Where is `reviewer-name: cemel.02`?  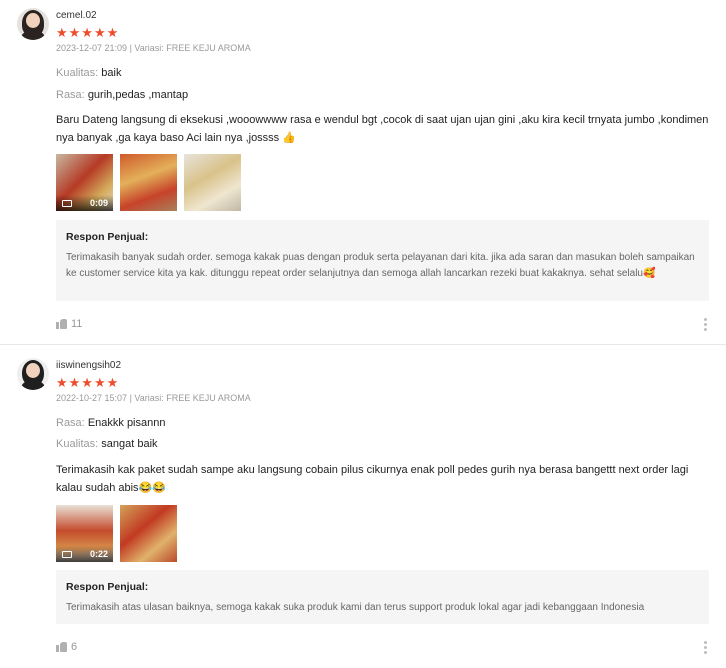
reviewer-name: cemel.02 is located at coordinates (76, 15).